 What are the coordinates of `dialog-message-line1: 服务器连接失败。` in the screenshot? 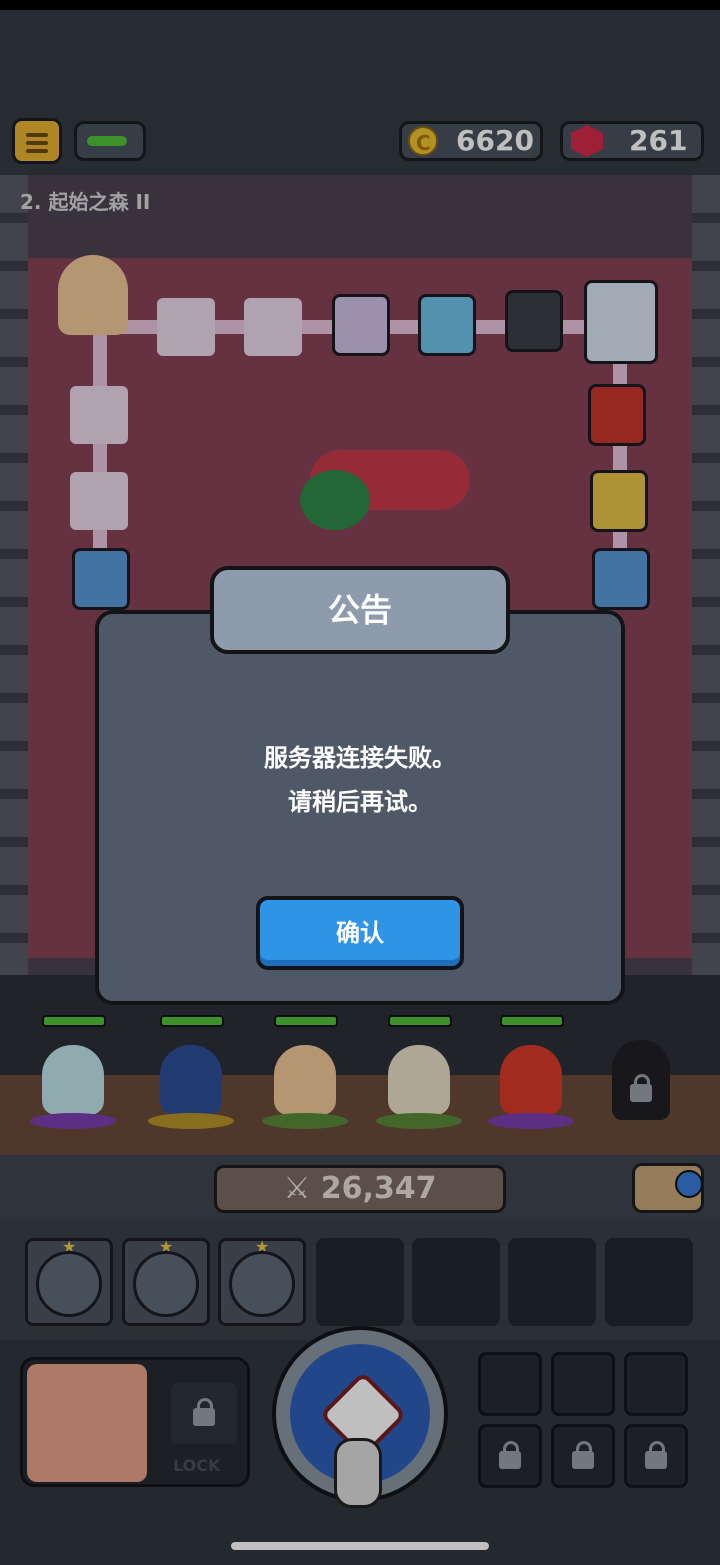 It's located at (360, 758).